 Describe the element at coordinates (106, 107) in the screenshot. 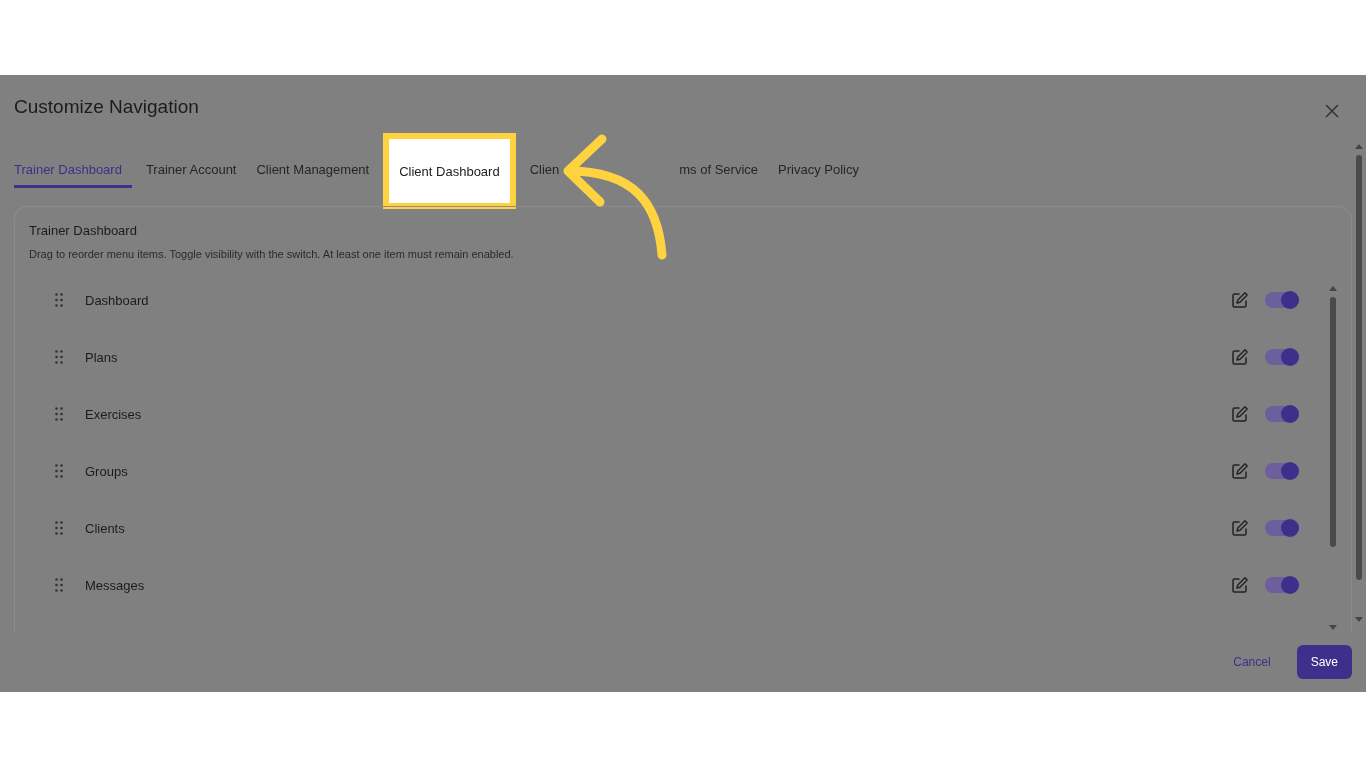

I see `dialog-title: Customize Navigation` at that location.